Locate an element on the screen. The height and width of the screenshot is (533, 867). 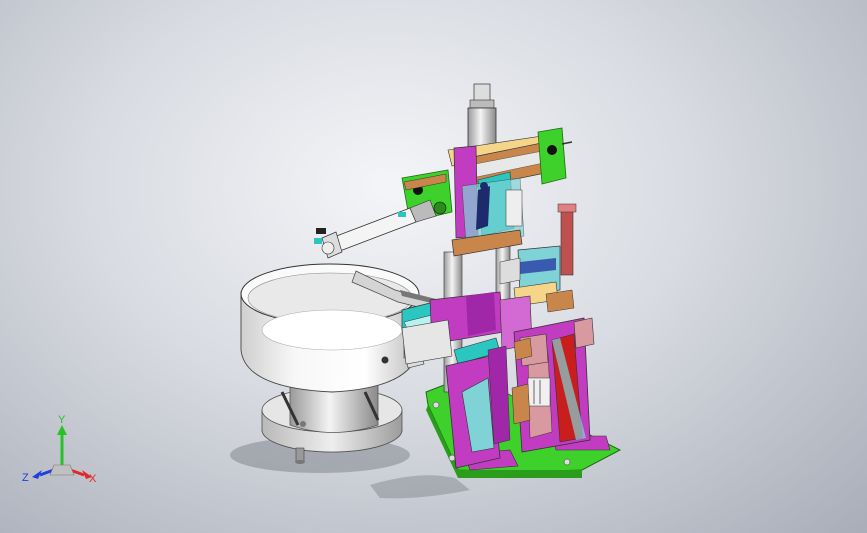
y-axis-arrow is located at coordinates (62, 430).